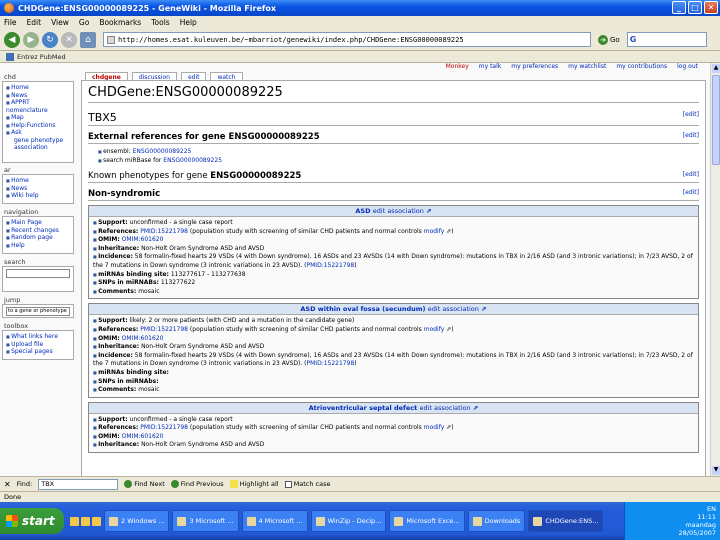 The image size is (720, 540). What do you see at coordinates (32, 521) in the screenshot?
I see `start-button: start` at bounding box center [32, 521].